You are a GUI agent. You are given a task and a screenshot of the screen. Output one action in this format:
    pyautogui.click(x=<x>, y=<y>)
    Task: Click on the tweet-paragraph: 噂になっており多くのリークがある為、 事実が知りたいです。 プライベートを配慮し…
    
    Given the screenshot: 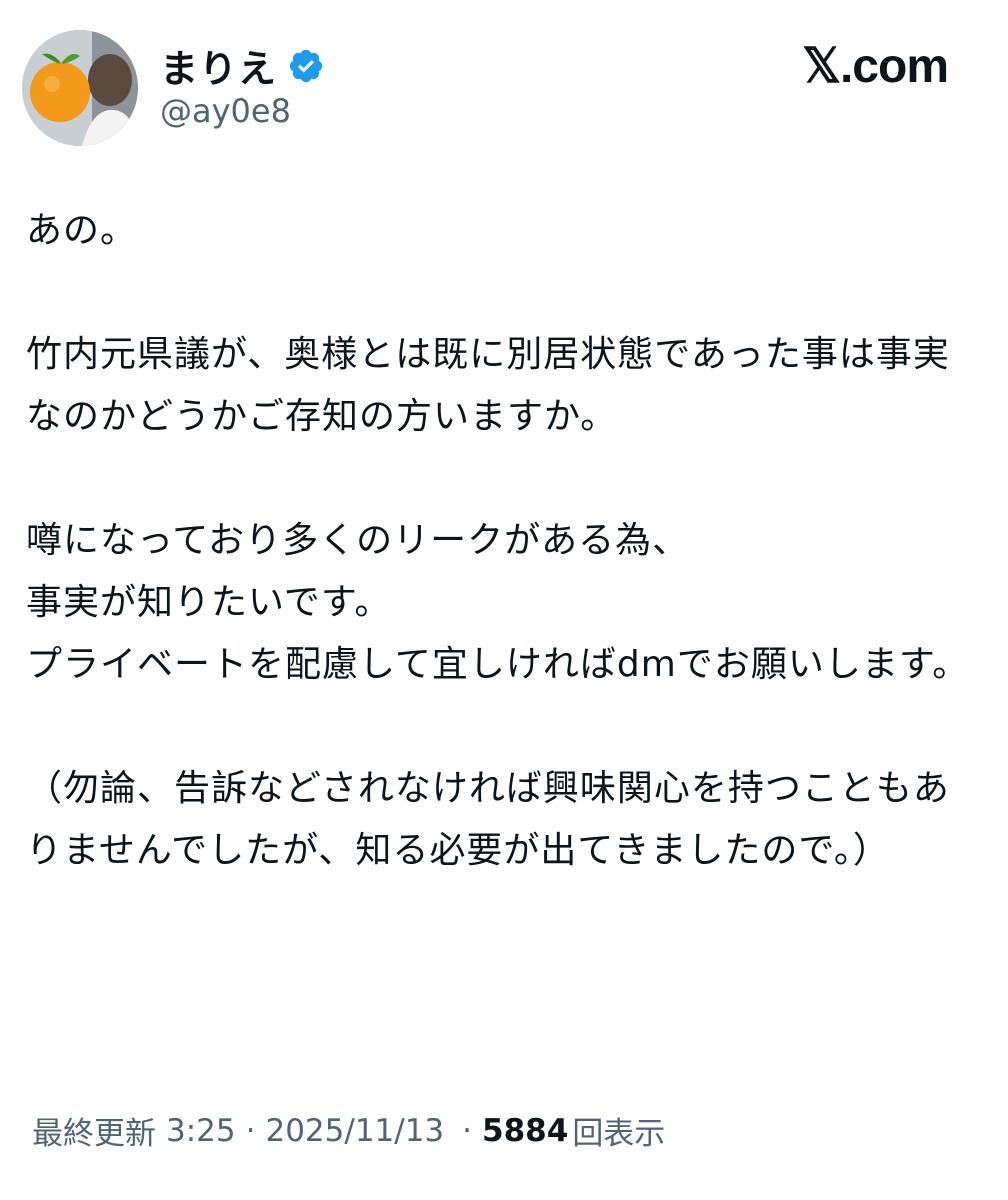 What is the action you would take?
    pyautogui.click(x=498, y=602)
    